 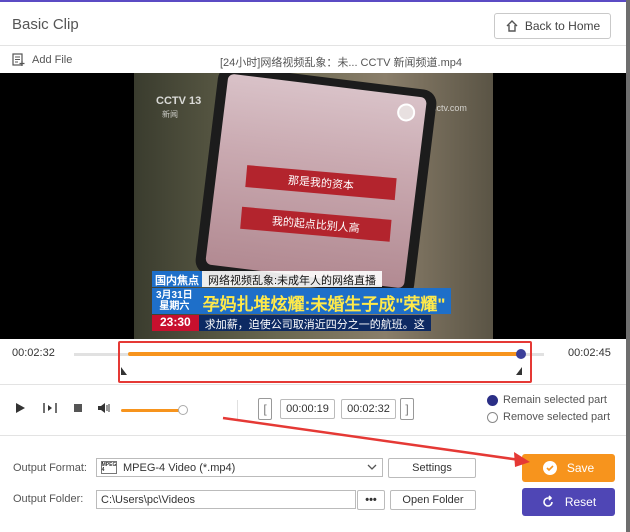 I want to click on back-to-home-label: Back to Home, so click(x=562, y=26).